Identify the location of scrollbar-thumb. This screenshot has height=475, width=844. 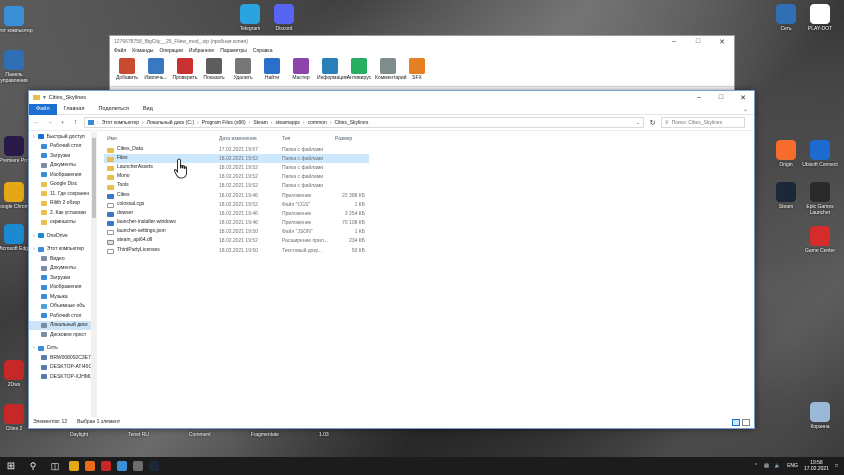
(94, 178).